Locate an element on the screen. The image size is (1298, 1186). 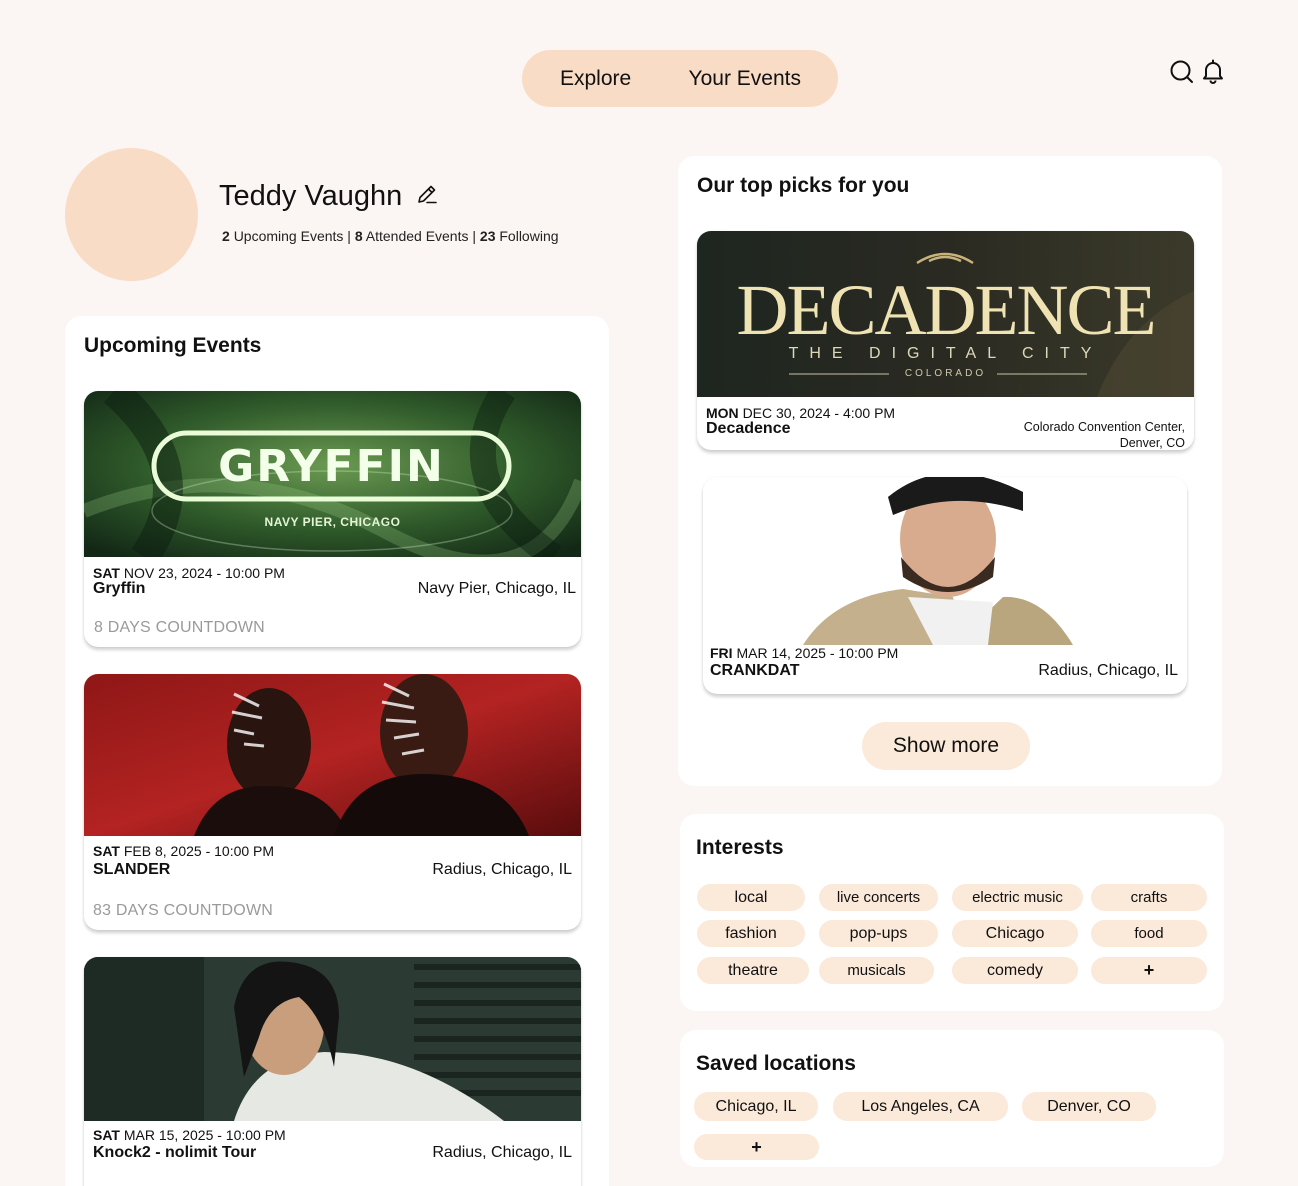
profile-header: Teddy Vaughn is located at coordinates (328, 196).